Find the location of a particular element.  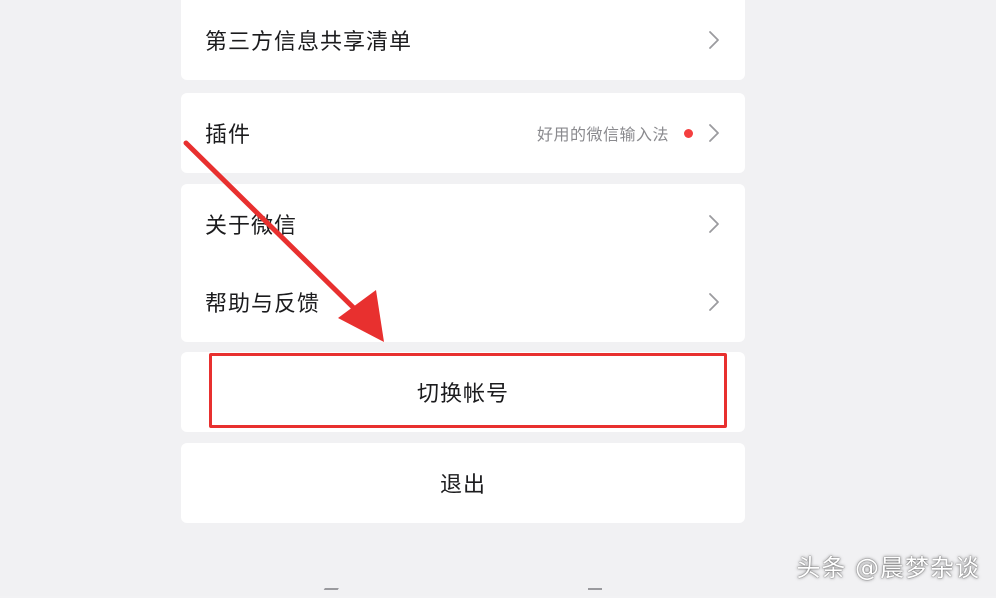

plugin-subtitle: 好用的微信输入法 is located at coordinates (602, 134).